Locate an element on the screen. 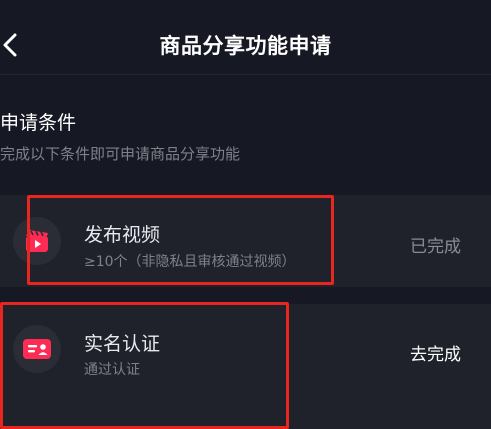 This screenshot has height=429, width=491. id-card-icon is located at coordinates (37, 349).